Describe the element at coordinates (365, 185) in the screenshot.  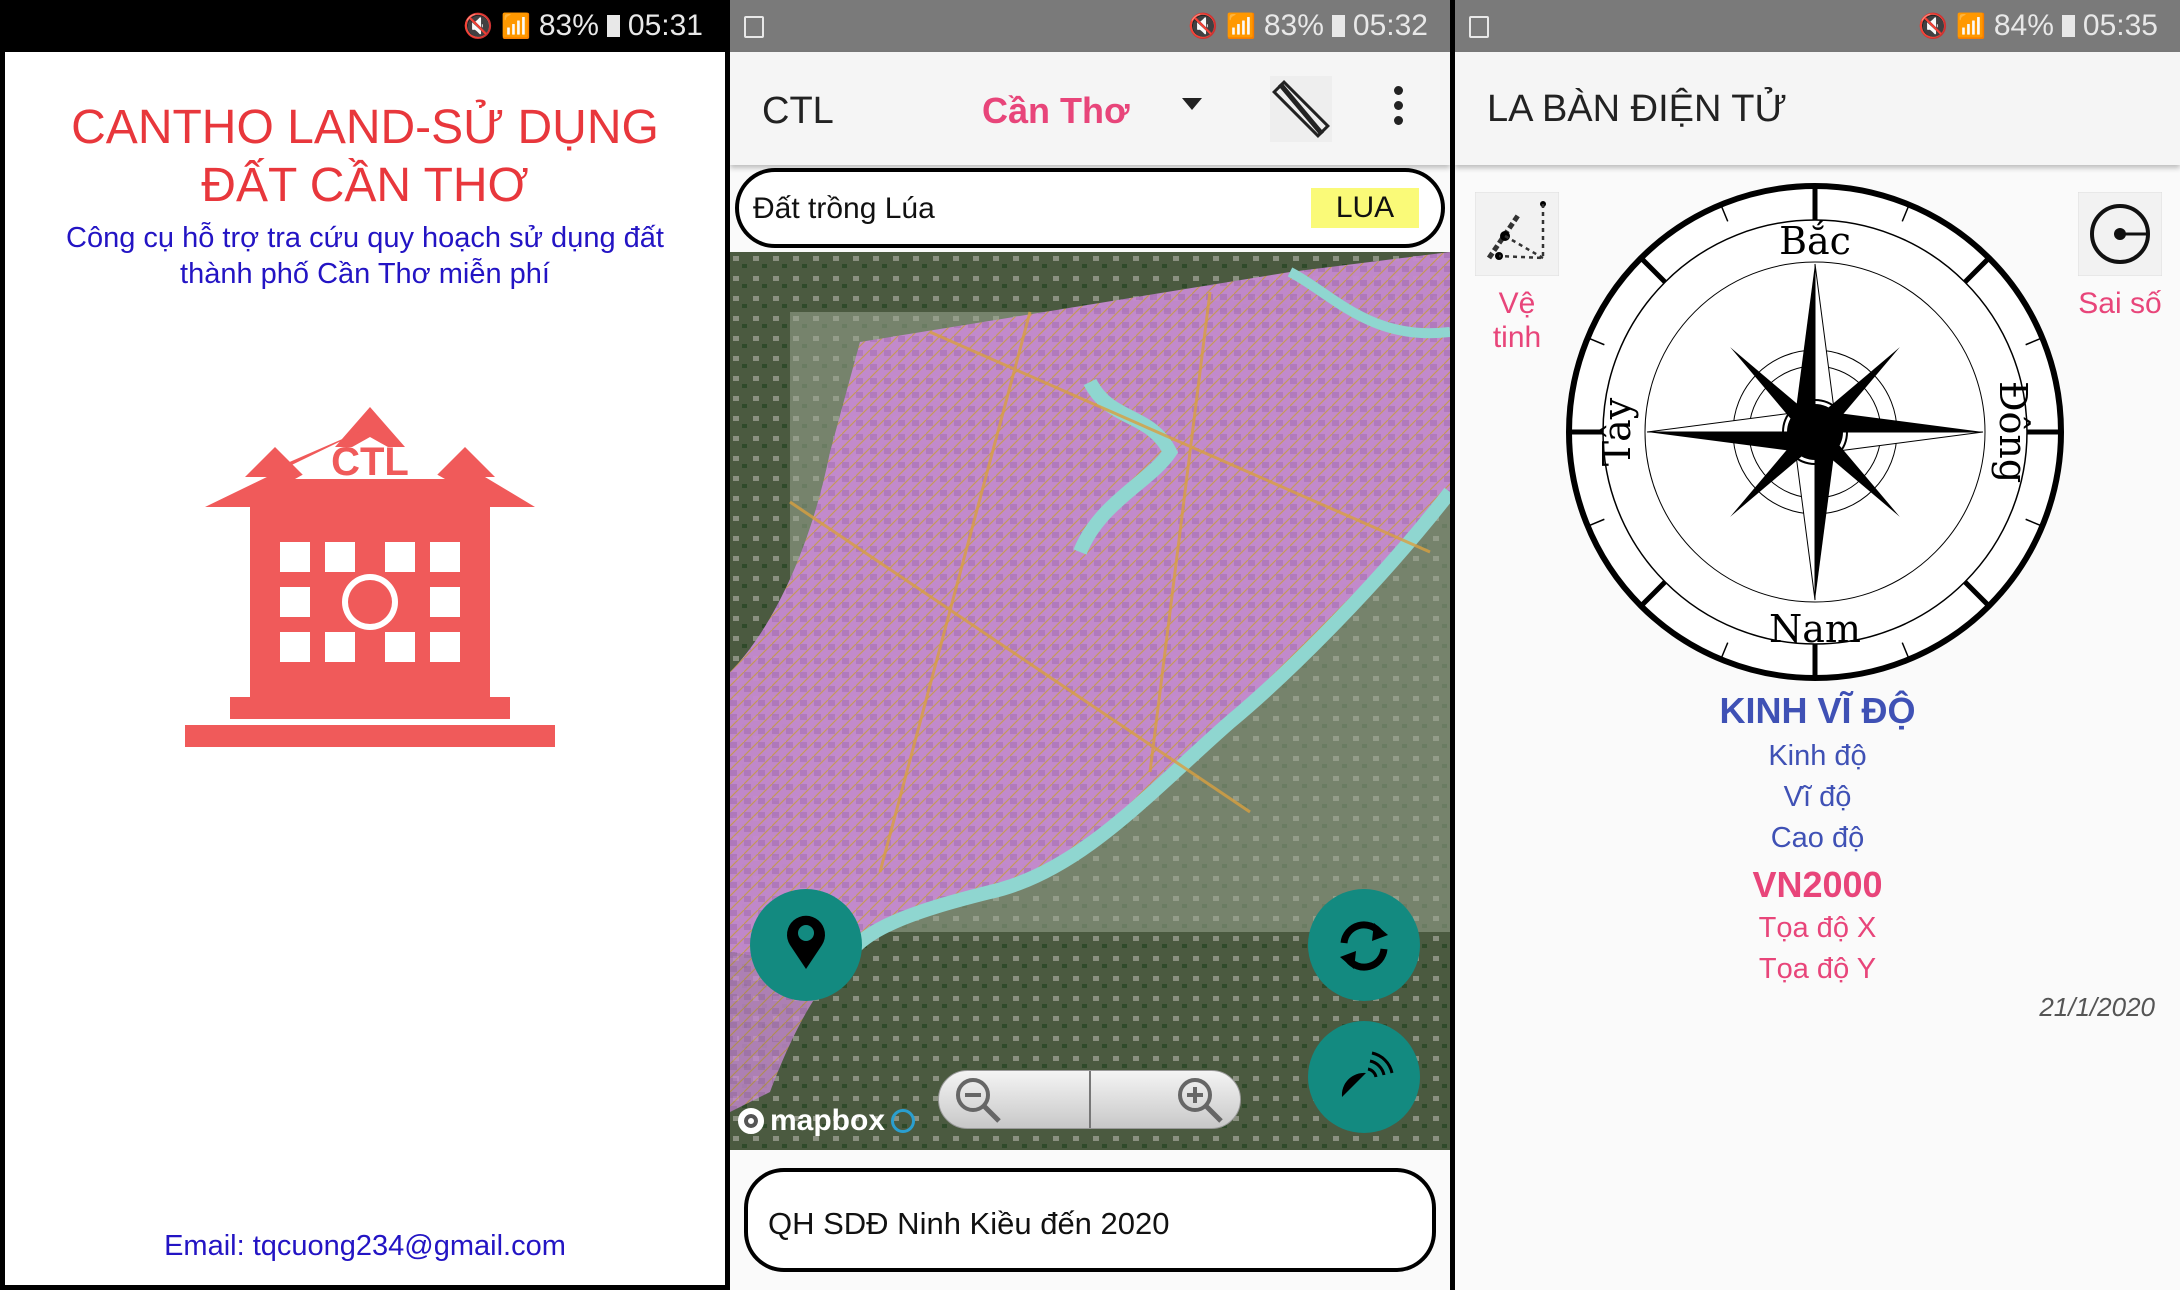
I see `app-title-line2: ĐẤT CẦN THƠ` at that location.